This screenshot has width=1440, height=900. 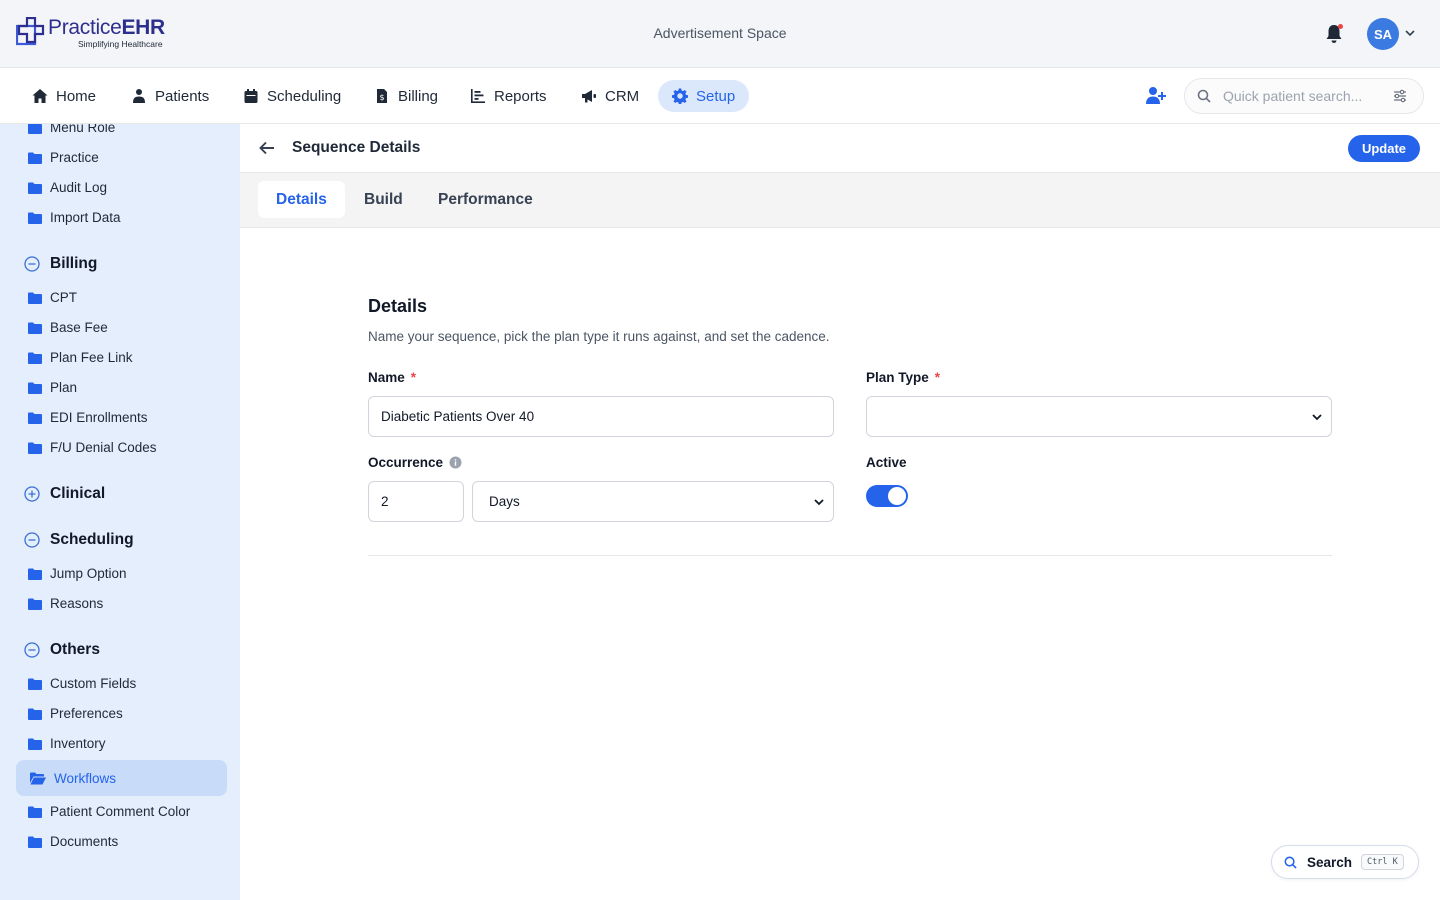 What do you see at coordinates (38, 778) in the screenshot?
I see `open-folder-icon` at bounding box center [38, 778].